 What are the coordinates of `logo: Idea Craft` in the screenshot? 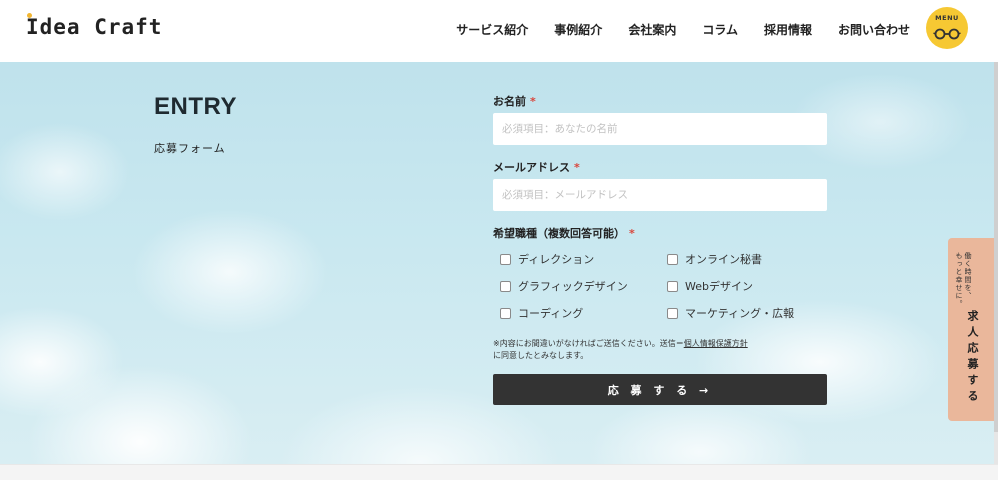 It's located at (94, 27).